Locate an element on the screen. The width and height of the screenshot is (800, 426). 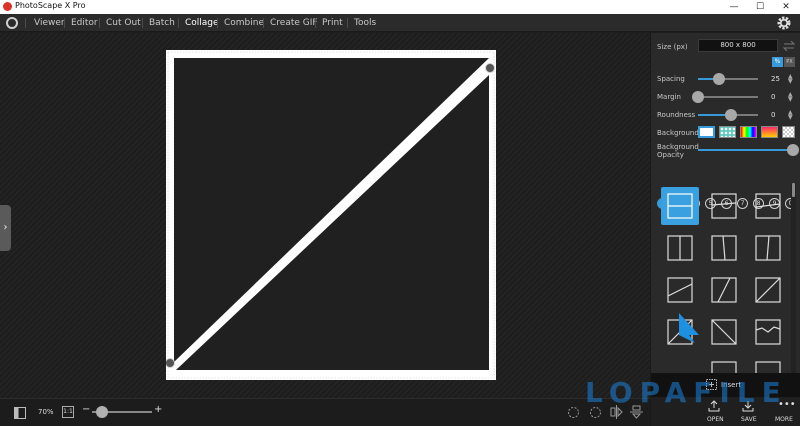
template-vertical-split-tilted is located at coordinates (724, 248).